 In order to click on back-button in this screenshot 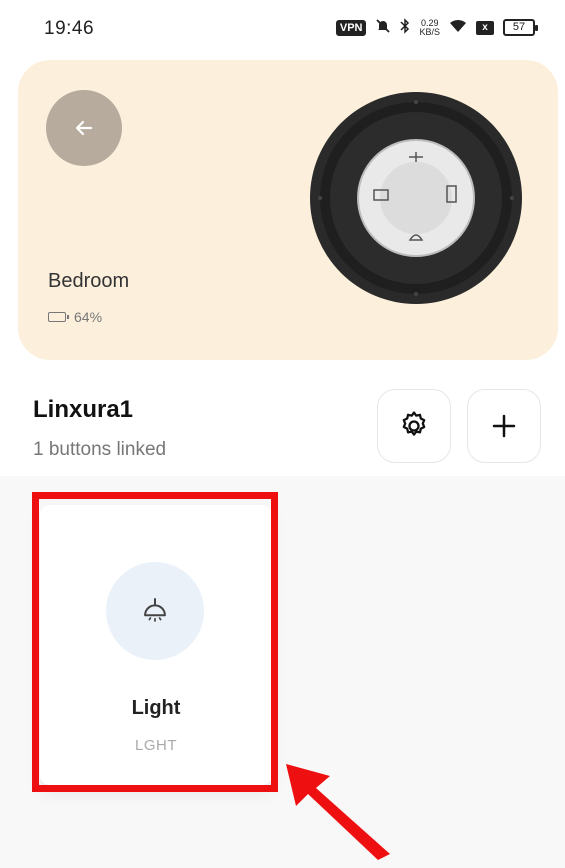, I will do `click(84, 128)`.